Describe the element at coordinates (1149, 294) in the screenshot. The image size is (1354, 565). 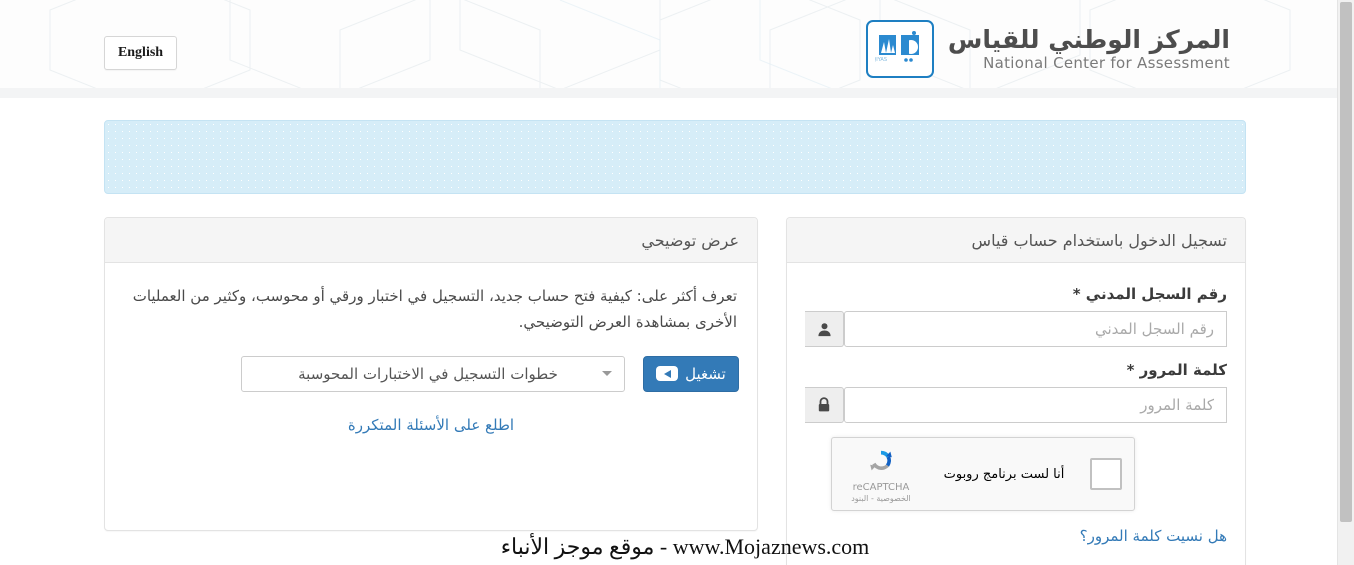
I see `civil-id-label: رقم السجل المدني *` at that location.